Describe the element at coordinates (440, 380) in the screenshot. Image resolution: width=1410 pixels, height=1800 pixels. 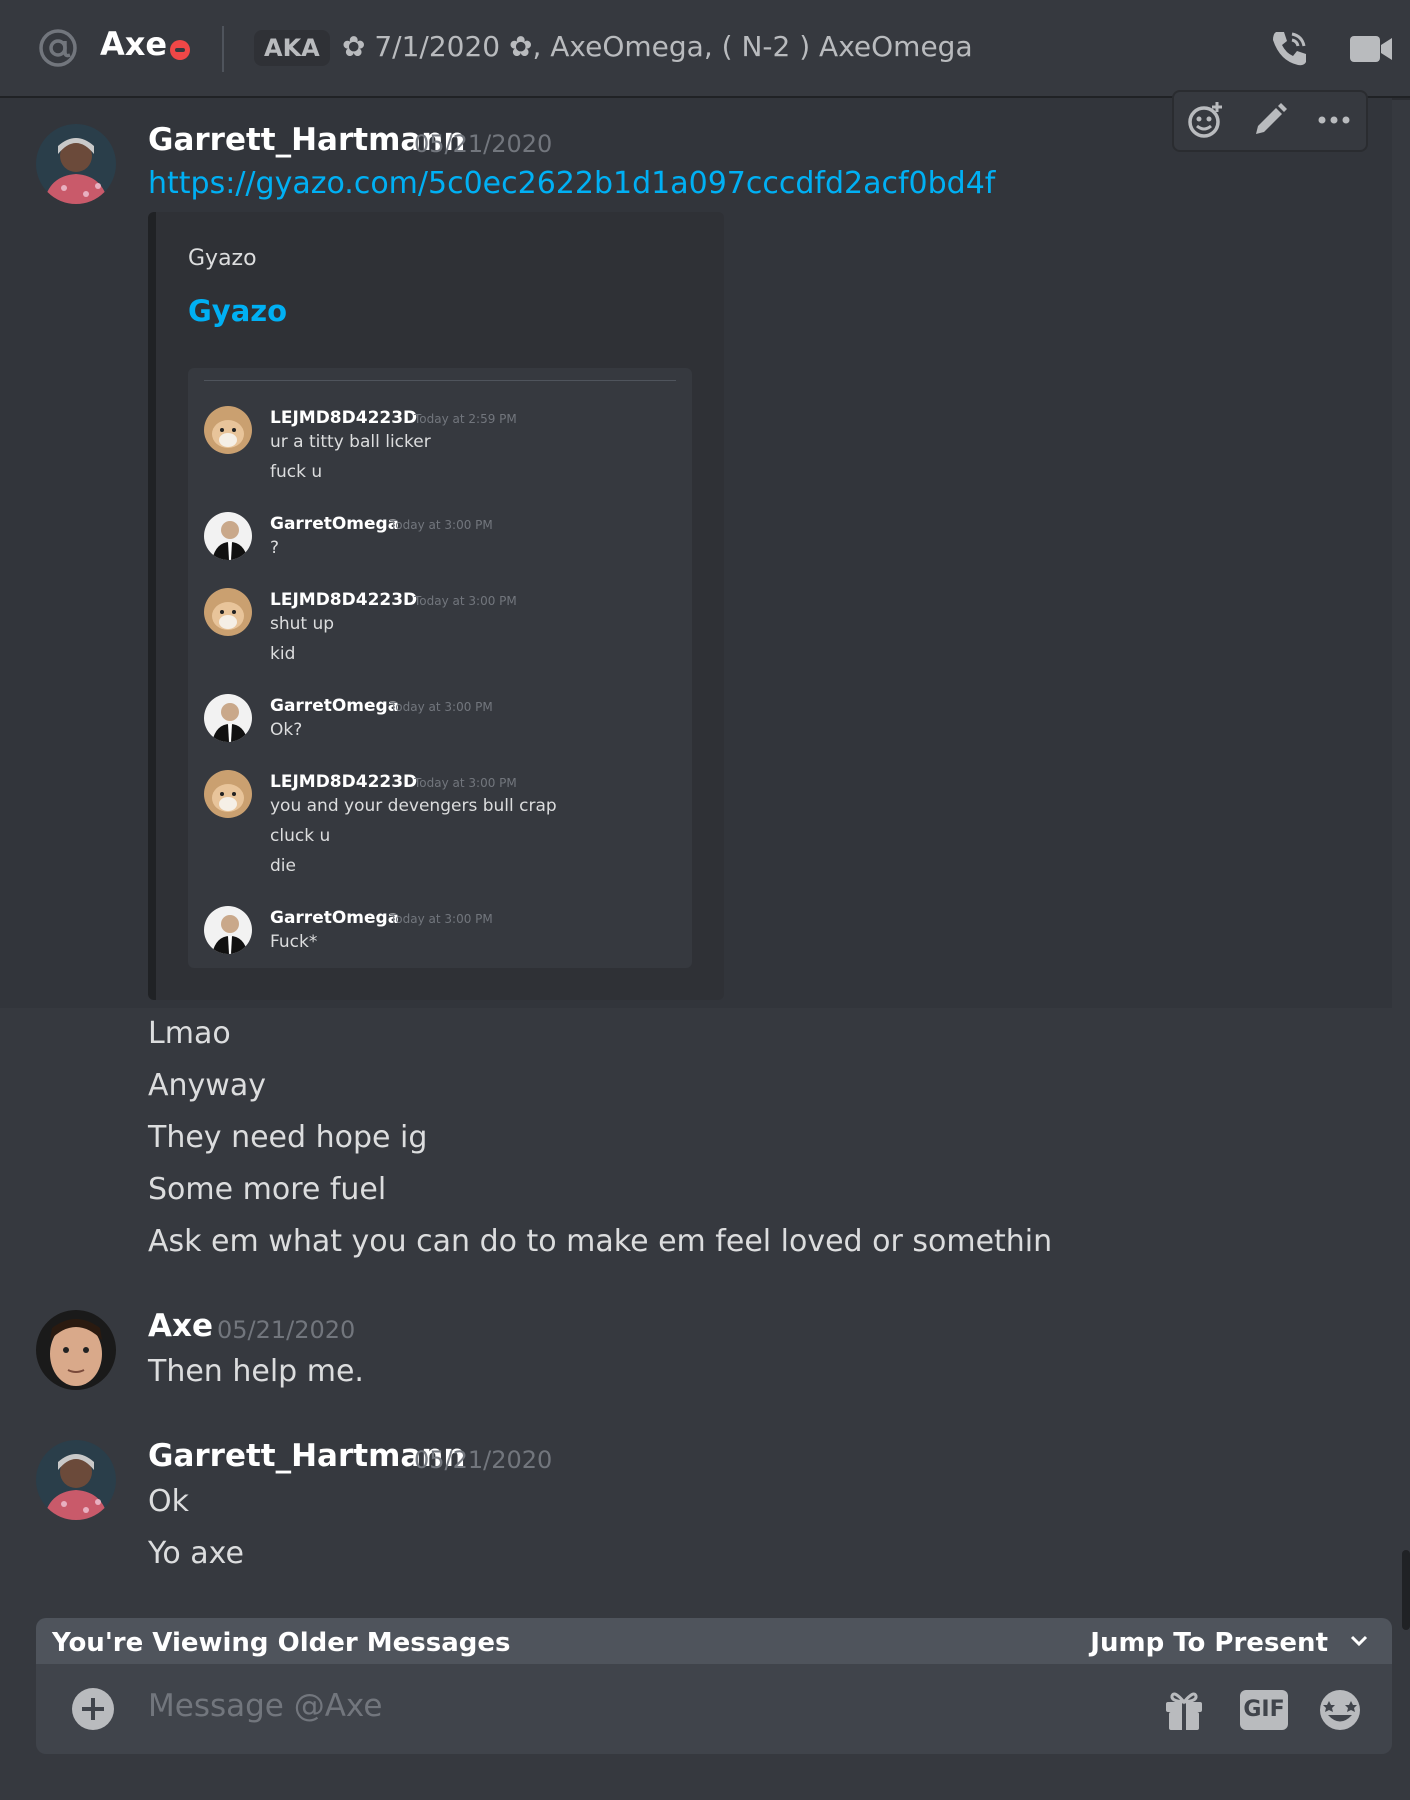
I see `embed-image-divider` at that location.